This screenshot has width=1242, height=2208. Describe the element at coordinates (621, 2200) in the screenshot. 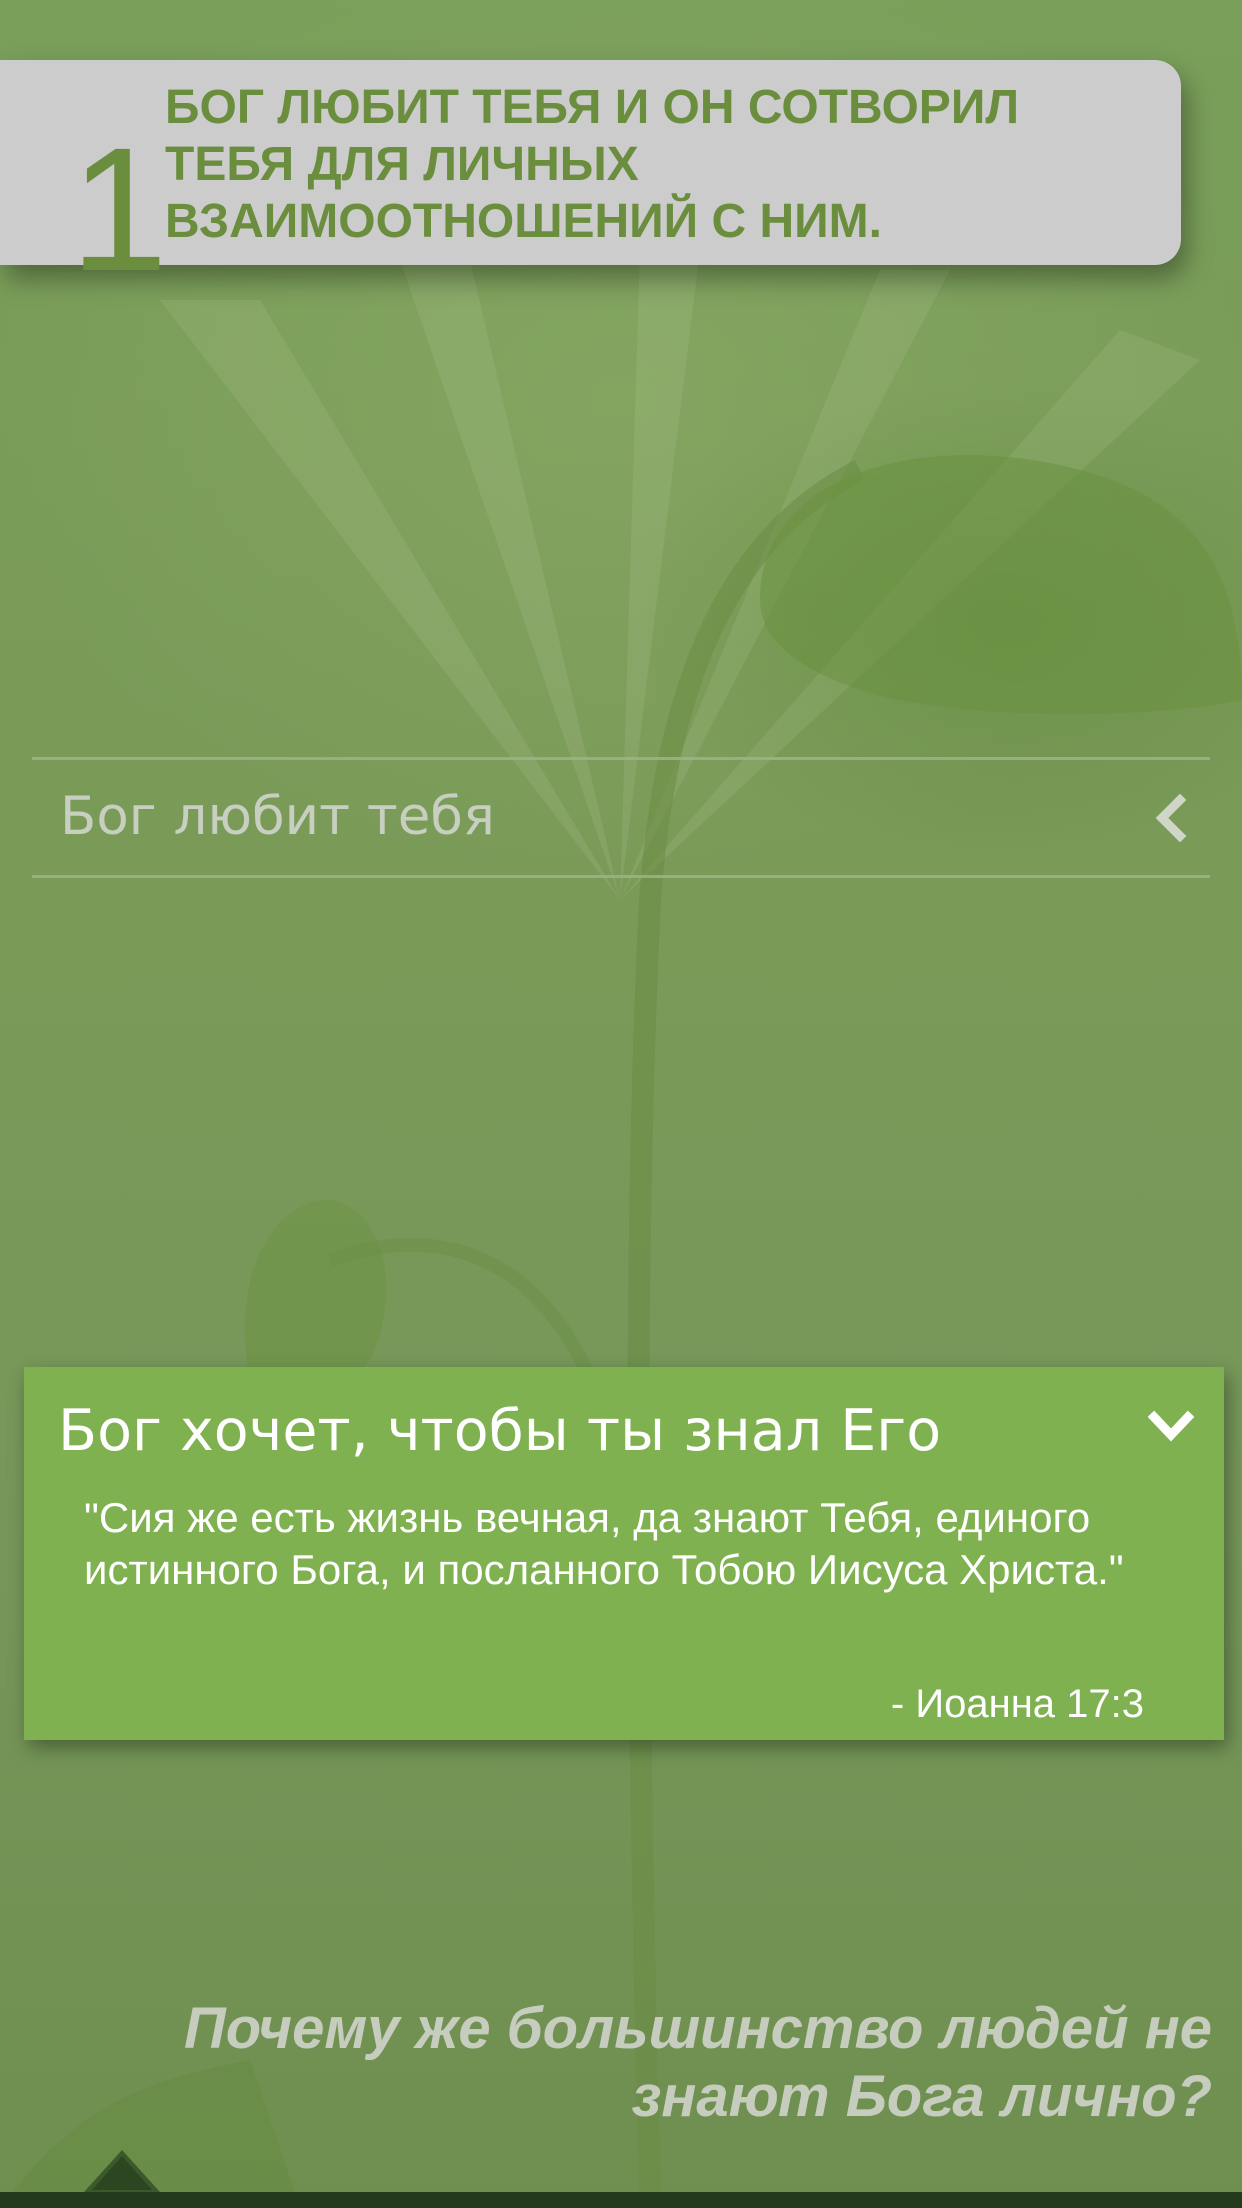

I see `bottom-bar` at that location.